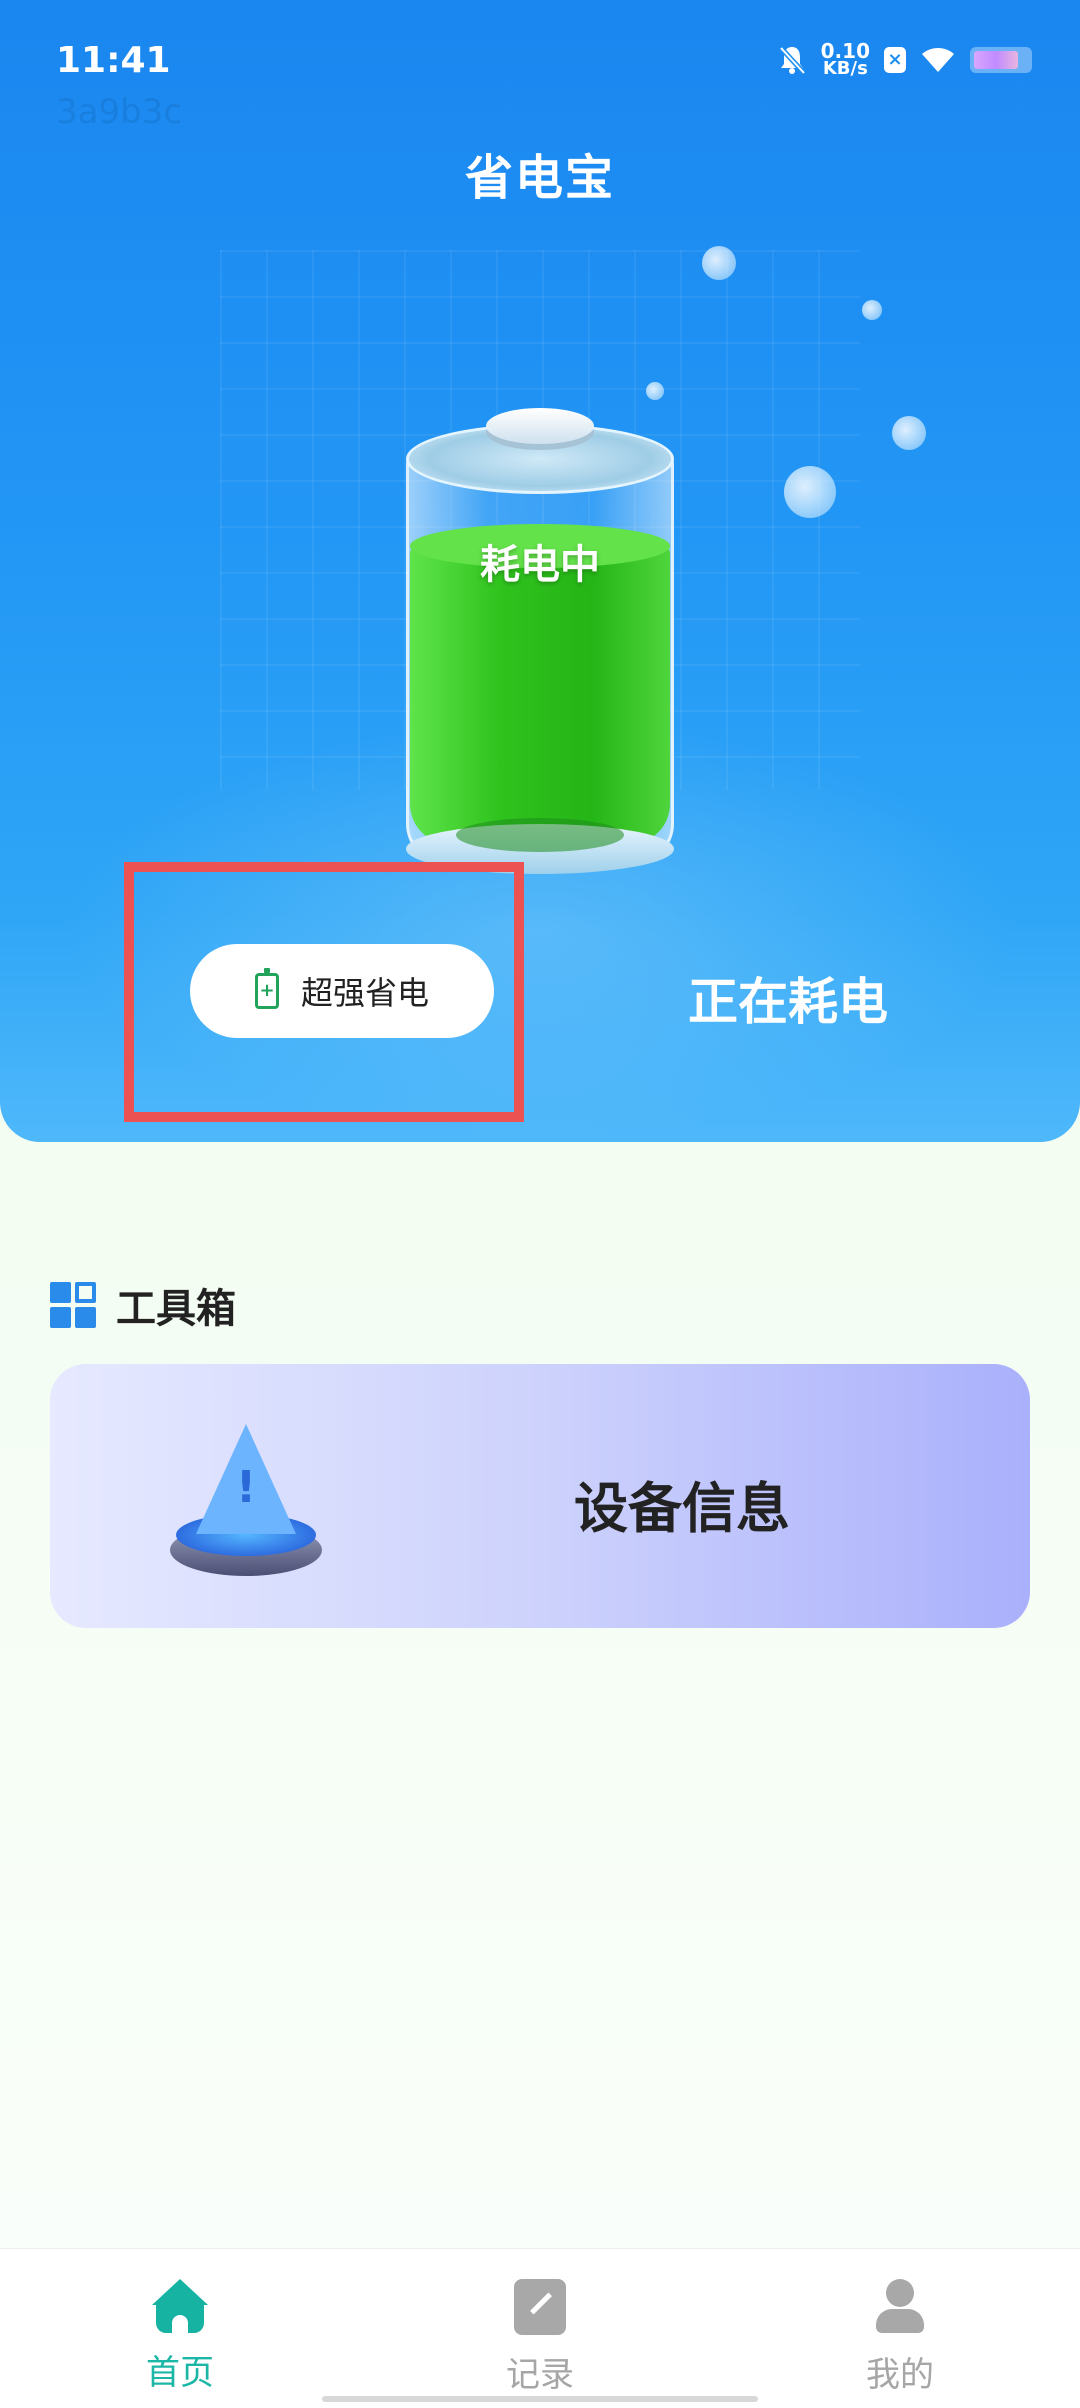 This screenshot has height=2408, width=1080. I want to click on power-status-text: 正在耗电, so click(788, 1002).